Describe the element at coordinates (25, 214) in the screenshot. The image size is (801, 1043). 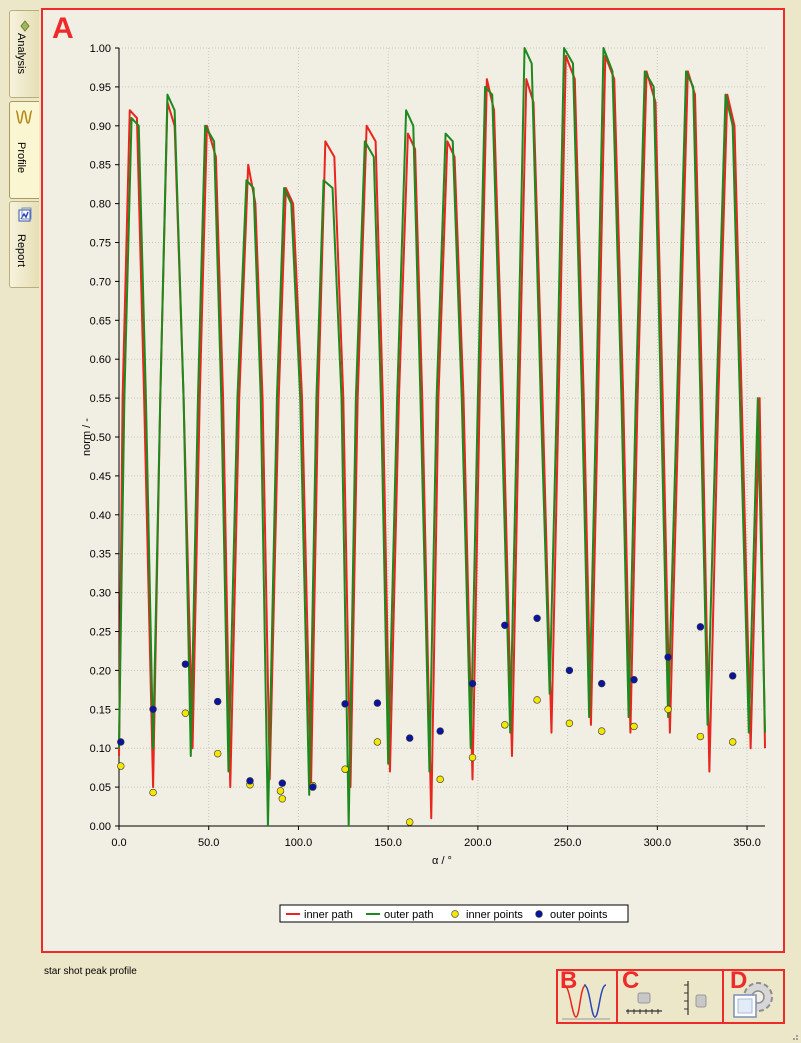
I see `report-icon` at that location.